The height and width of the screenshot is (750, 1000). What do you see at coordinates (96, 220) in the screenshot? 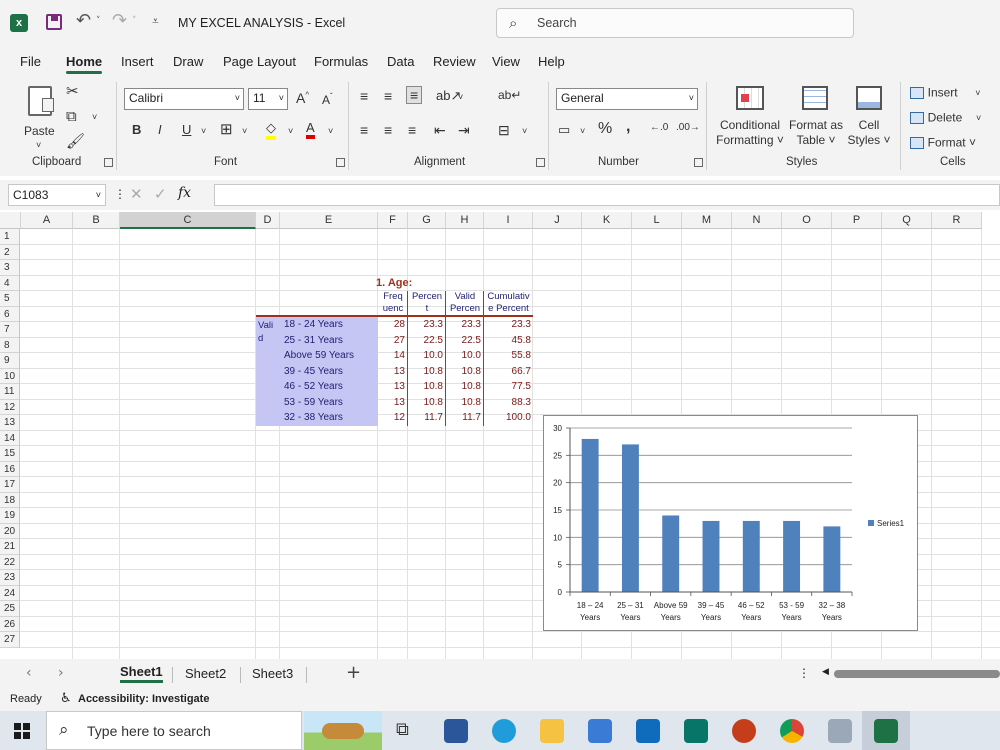
I see `column-header-b: B` at bounding box center [96, 220].